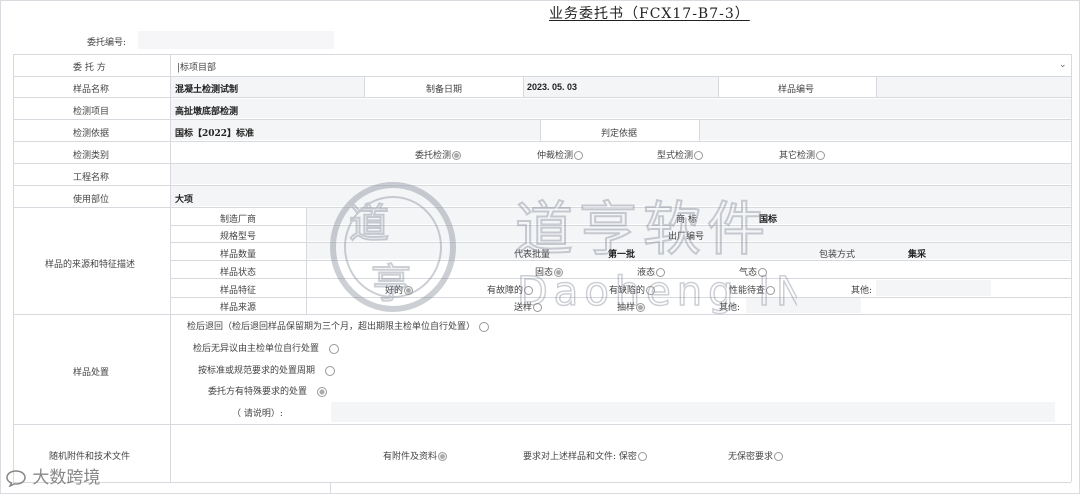 The width and height of the screenshot is (1080, 494). I want to click on judge-basis-label: 判定依据, so click(619, 134).